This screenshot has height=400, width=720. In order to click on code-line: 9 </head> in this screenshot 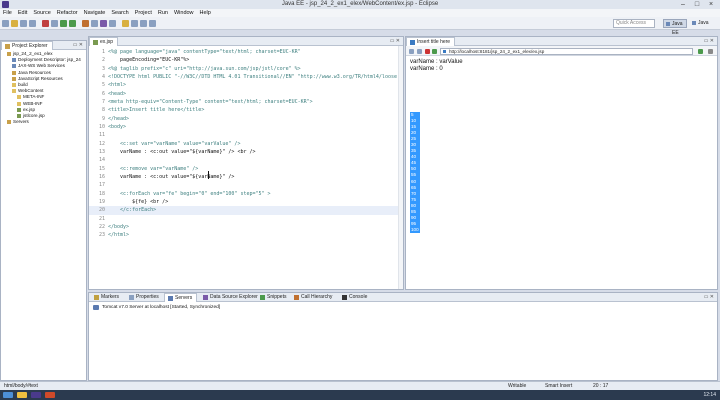, I will do `click(246, 119)`.